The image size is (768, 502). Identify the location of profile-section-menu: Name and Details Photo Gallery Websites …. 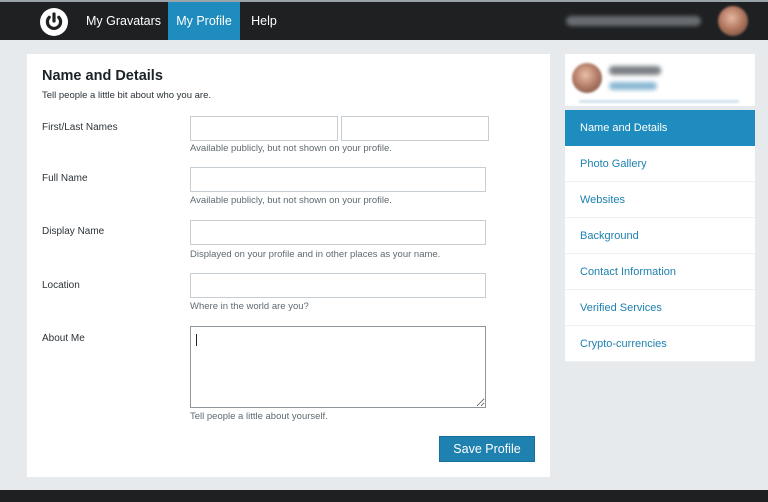
(660, 236).